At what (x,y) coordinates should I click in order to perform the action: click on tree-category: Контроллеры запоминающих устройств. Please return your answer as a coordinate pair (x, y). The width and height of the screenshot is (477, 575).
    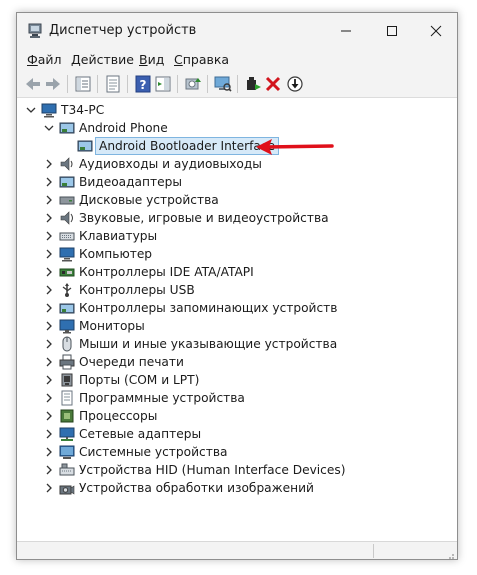
    Looking at the image, I should click on (190, 308).